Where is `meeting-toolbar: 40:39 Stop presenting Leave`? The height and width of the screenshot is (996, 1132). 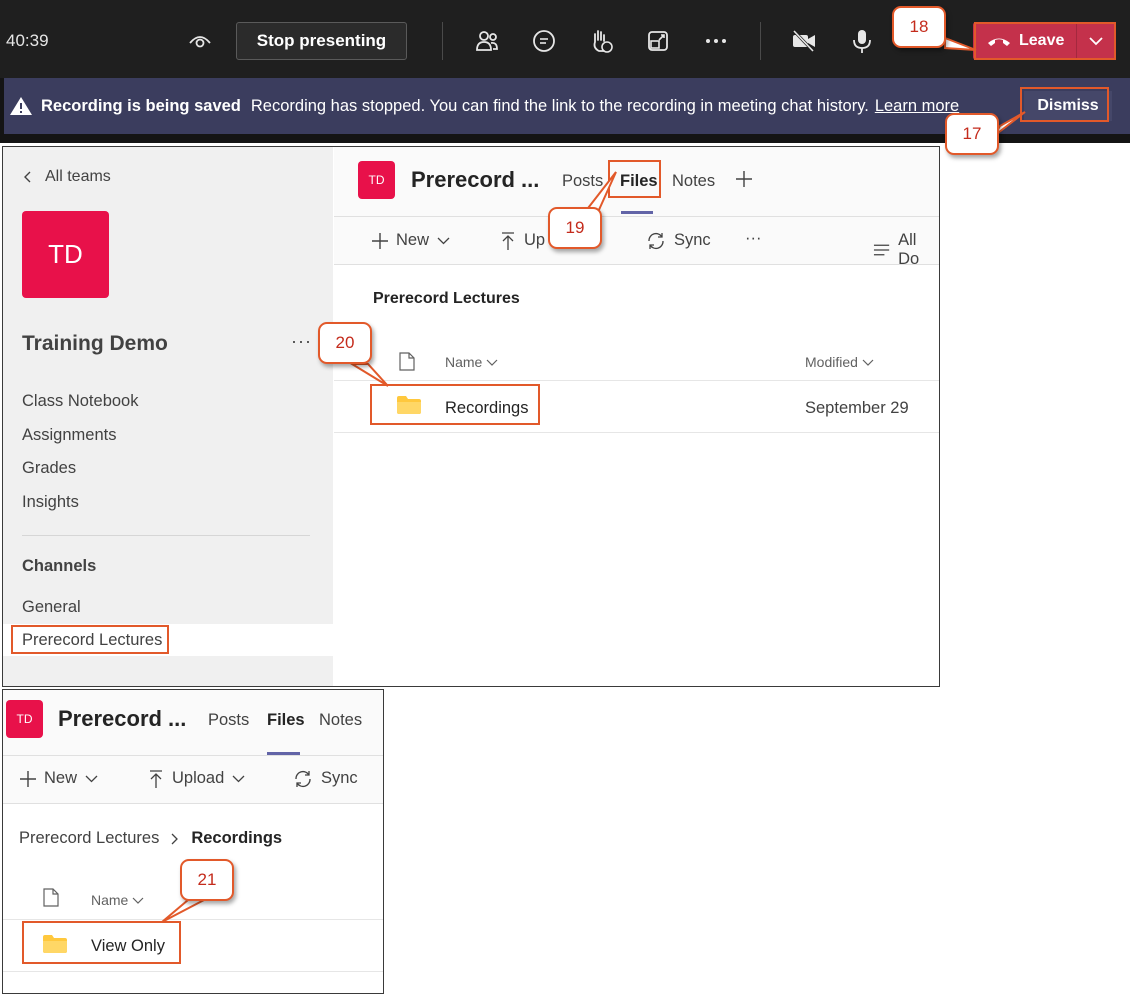
meeting-toolbar: 40:39 Stop presenting Leave is located at coordinates (565, 39).